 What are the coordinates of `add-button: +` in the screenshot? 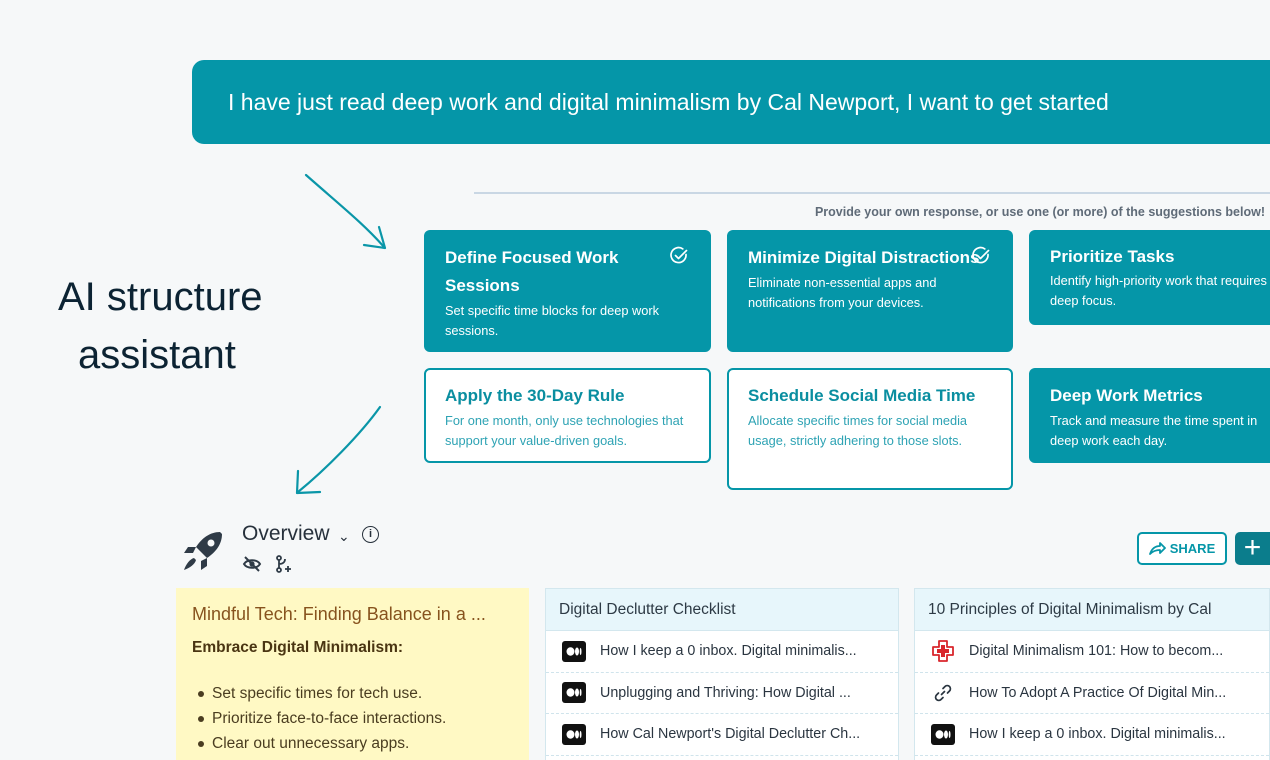 It's located at (1252, 548).